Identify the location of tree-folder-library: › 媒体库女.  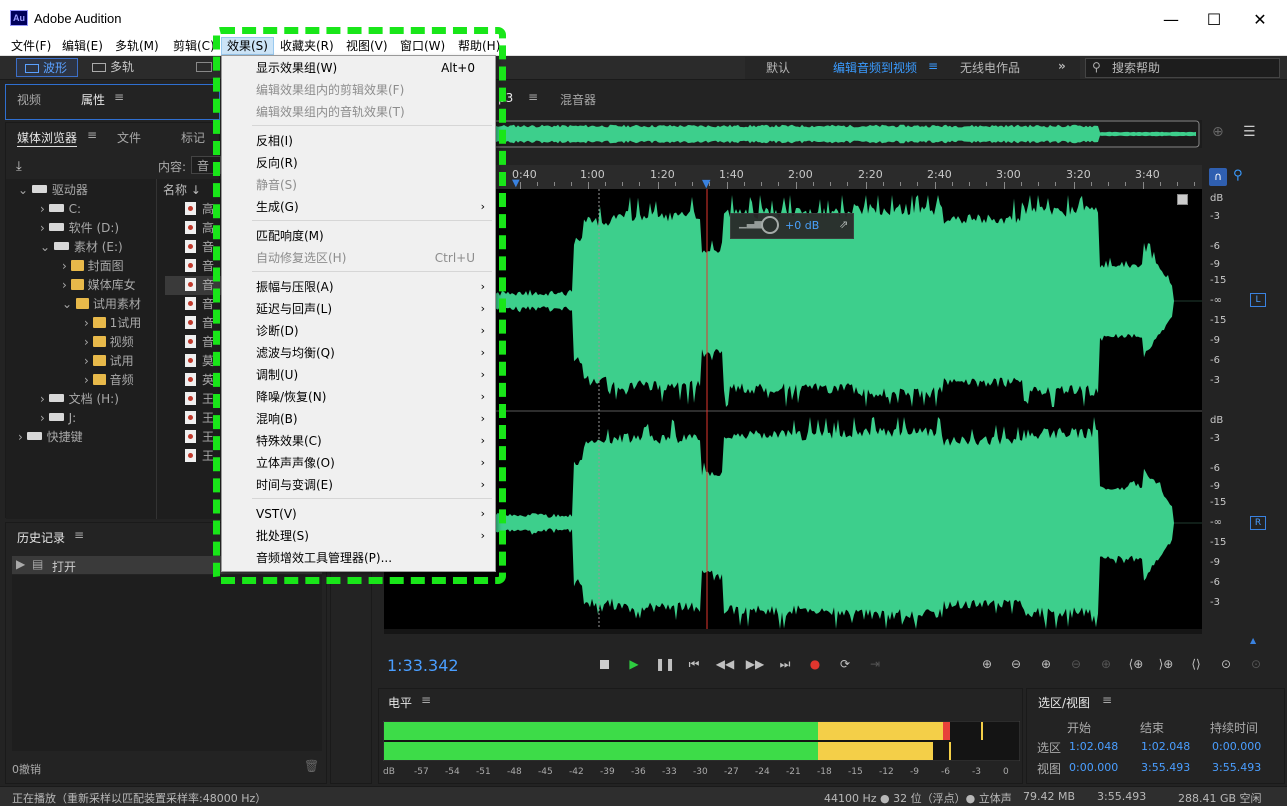
(99, 285).